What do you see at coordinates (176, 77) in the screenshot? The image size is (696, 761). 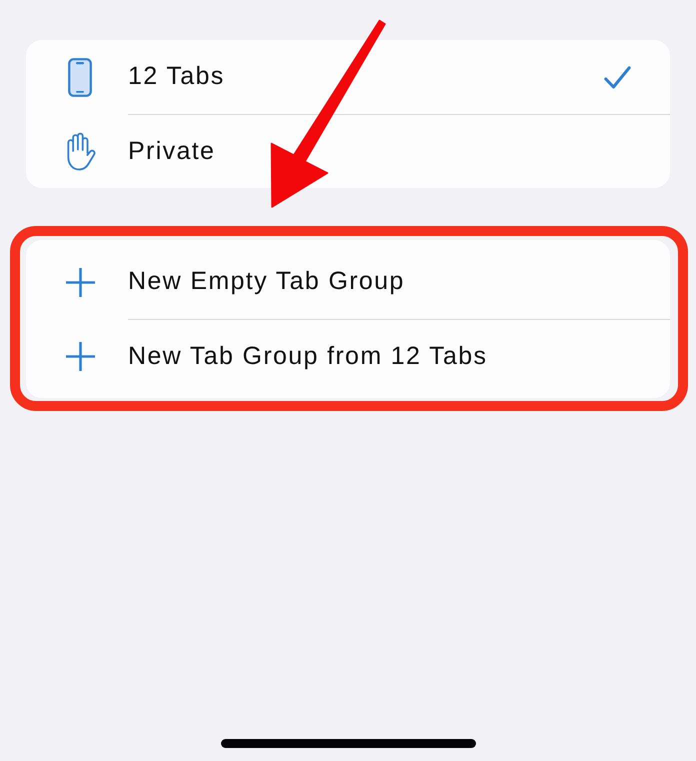 I see `menu-item: 12 Tabs` at bounding box center [176, 77].